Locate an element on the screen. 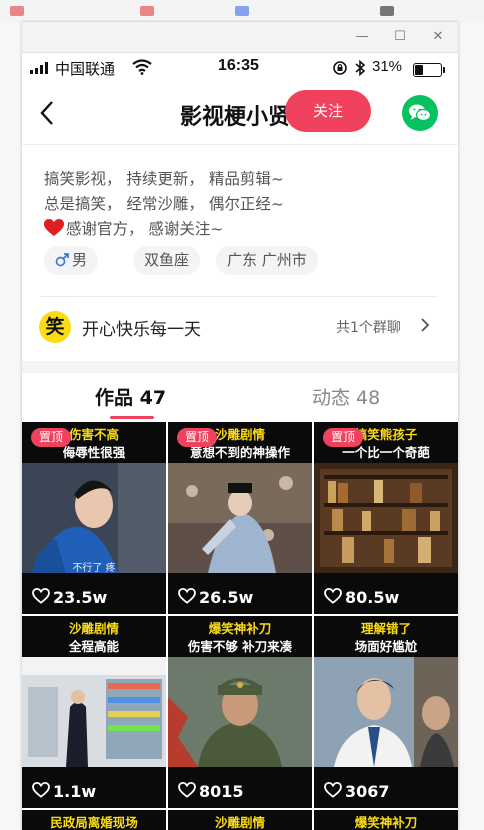  wechat-icon is located at coordinates (420, 113).